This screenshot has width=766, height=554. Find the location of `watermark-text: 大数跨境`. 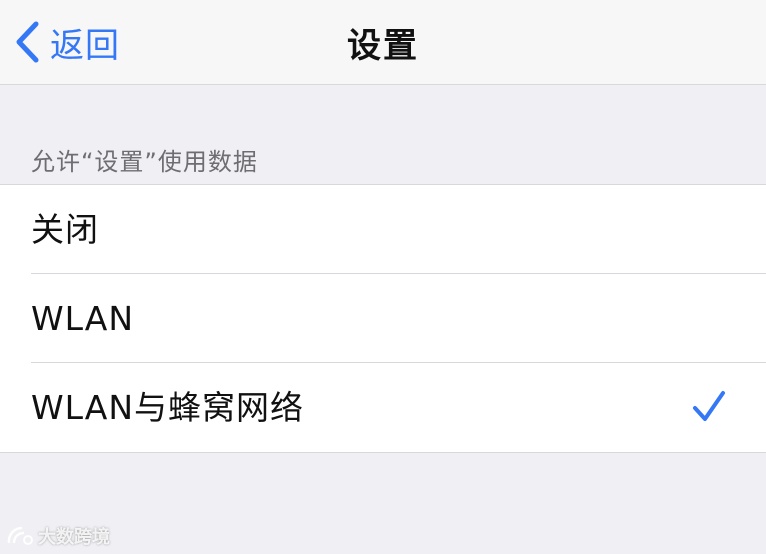

watermark-text: 大数跨境 is located at coordinates (74, 537).